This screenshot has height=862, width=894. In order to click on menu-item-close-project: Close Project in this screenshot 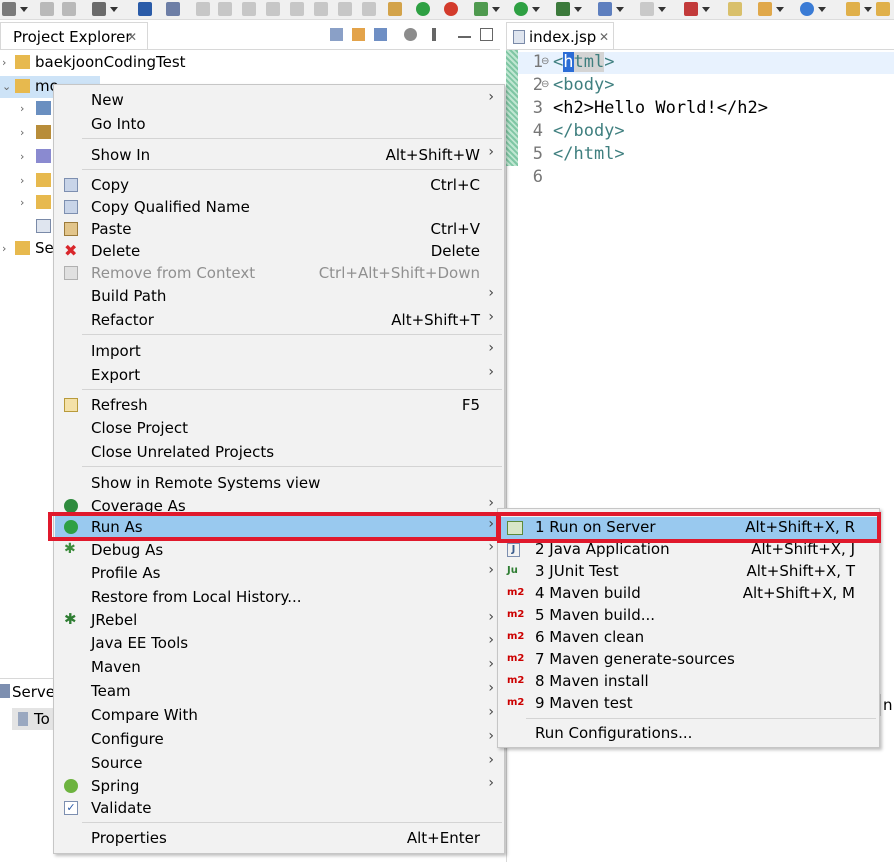, I will do `click(279, 428)`.